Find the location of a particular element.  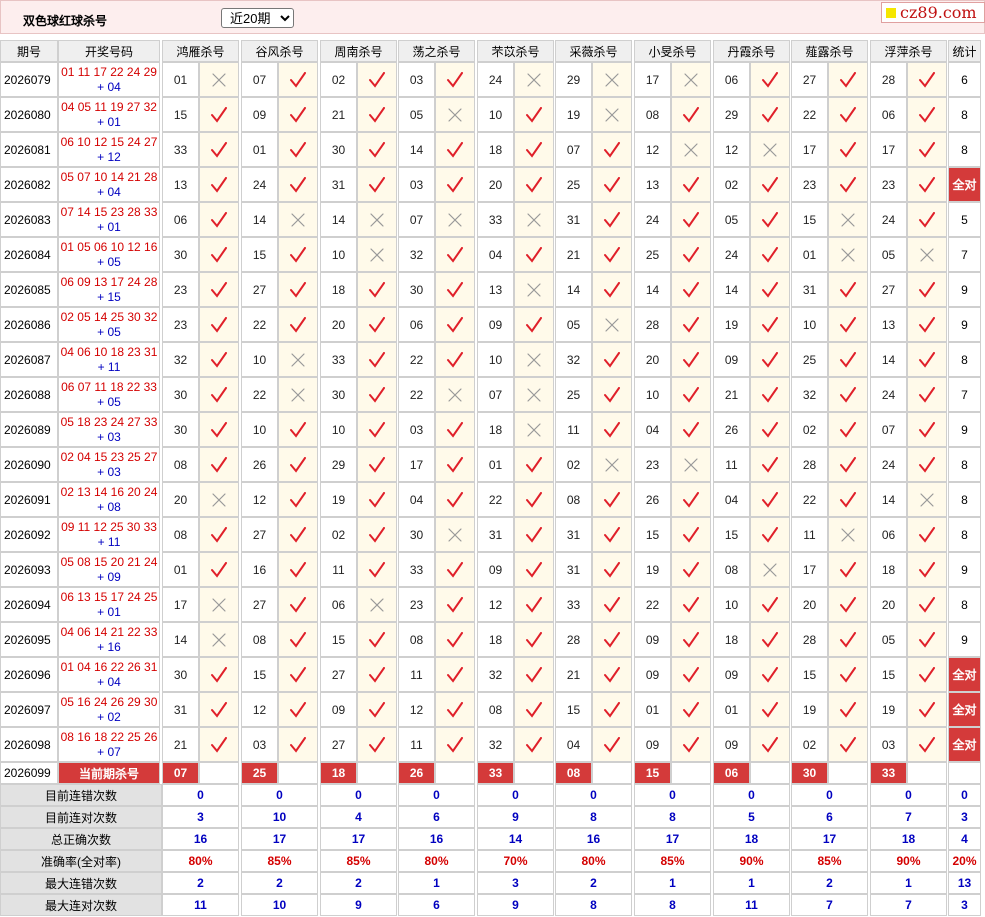

current-kill-blank is located at coordinates (534, 773).